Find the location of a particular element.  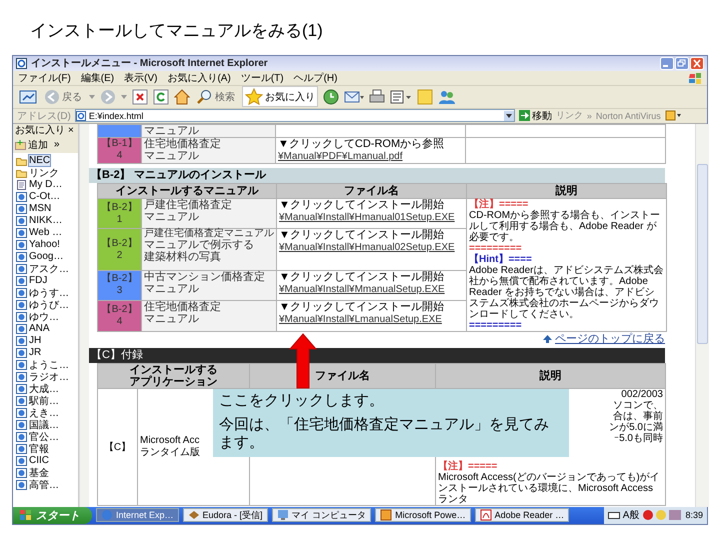

go-button: 移動 is located at coordinates (535, 115).